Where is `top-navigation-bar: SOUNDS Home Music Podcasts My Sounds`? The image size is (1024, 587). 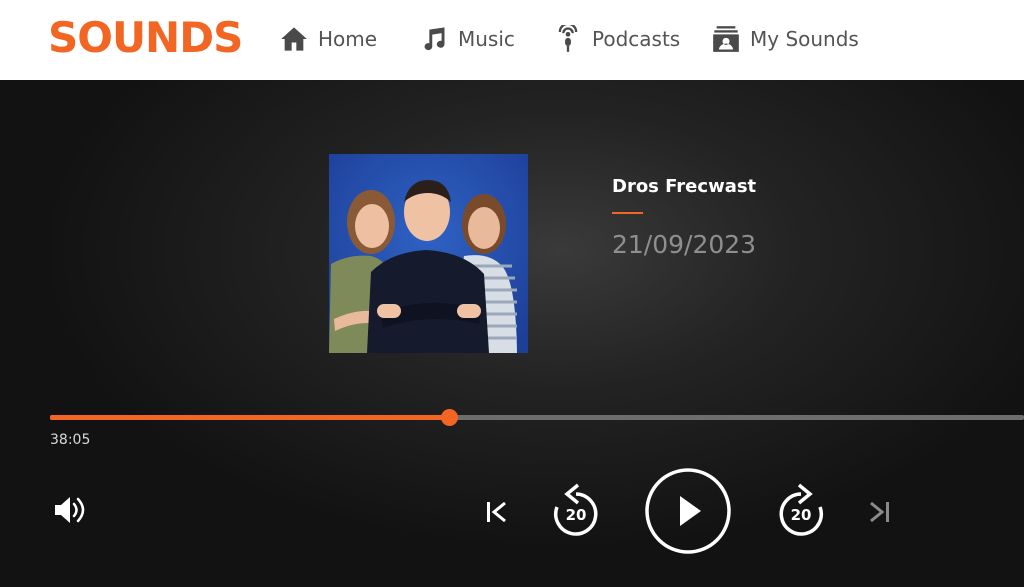
top-navigation-bar: SOUNDS Home Music Podcasts My Sounds is located at coordinates (512, 40).